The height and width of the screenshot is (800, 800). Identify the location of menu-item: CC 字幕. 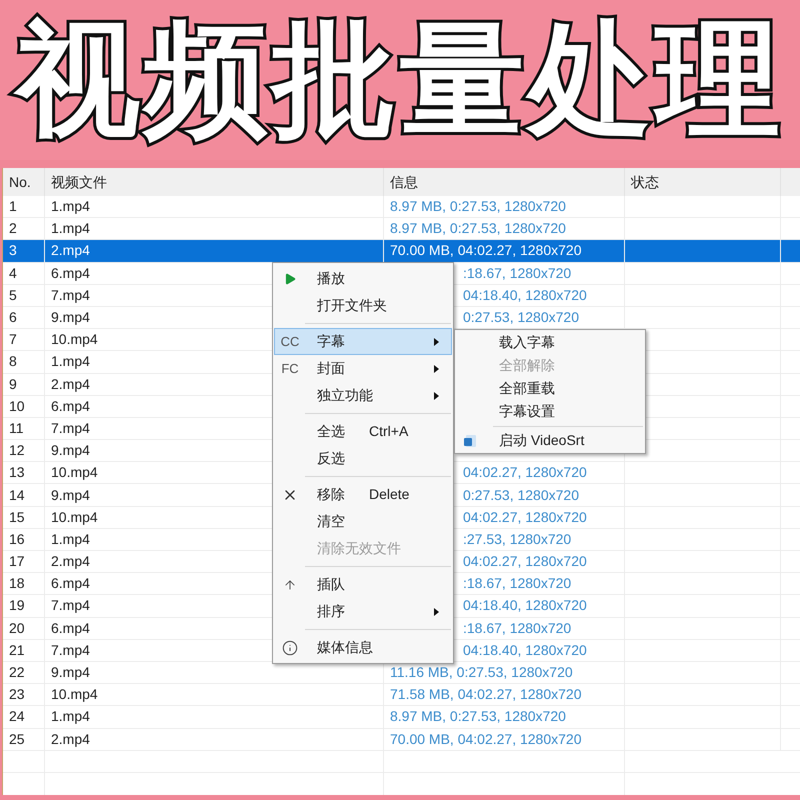
(363, 341).